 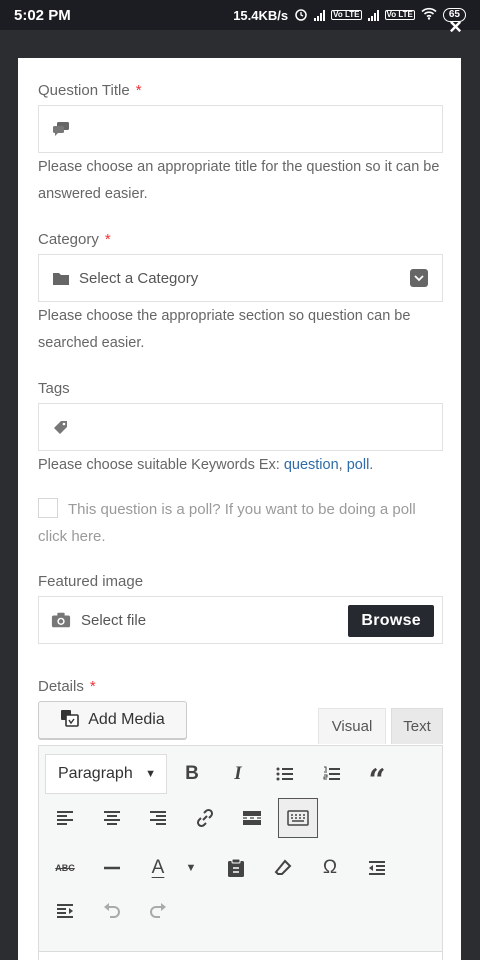 I want to click on category-label: Category *, so click(x=74, y=239).